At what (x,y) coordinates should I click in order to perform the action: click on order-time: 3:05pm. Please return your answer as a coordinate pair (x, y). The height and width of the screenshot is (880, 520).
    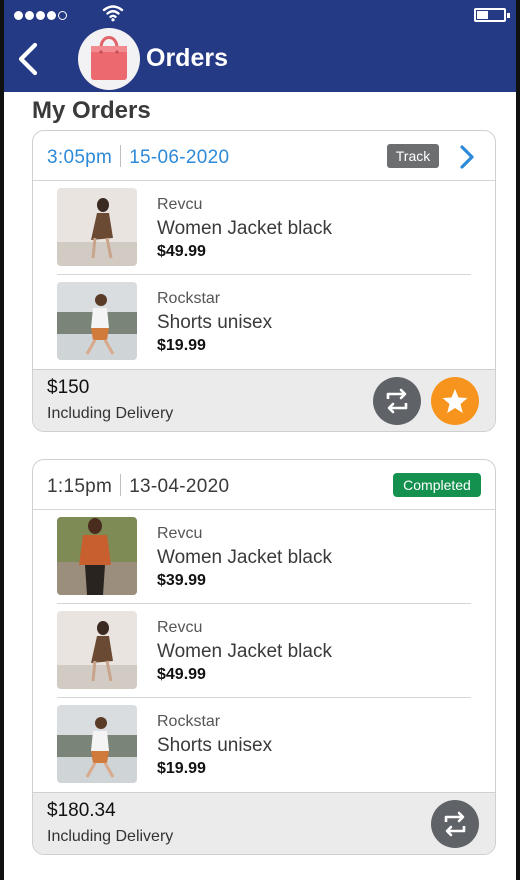
    Looking at the image, I should click on (80, 157).